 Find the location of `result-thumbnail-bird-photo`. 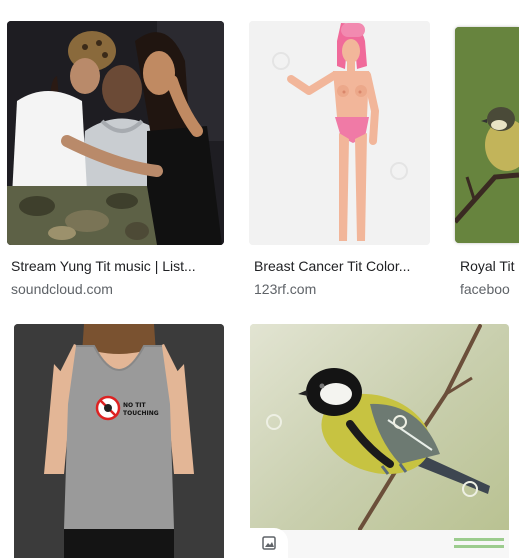

result-thumbnail-bird-photo is located at coordinates (487, 135).